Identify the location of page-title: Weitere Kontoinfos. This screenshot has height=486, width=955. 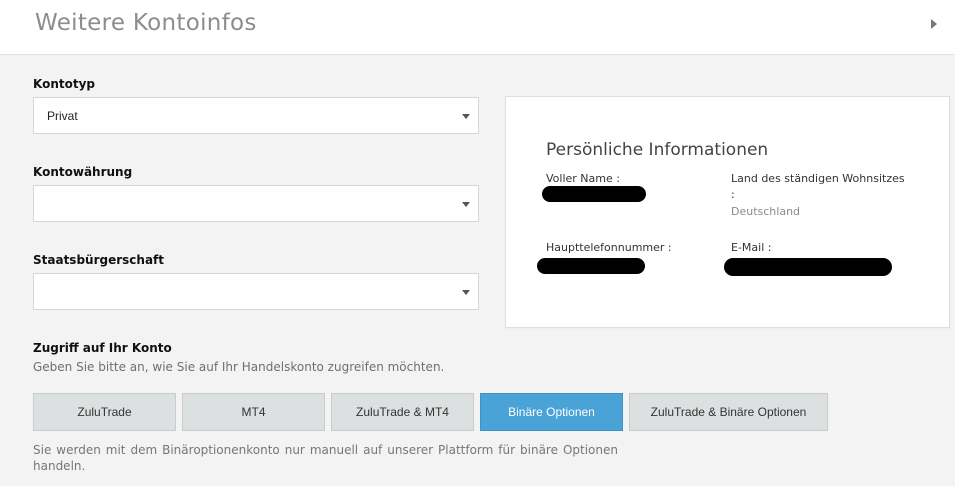
(146, 23).